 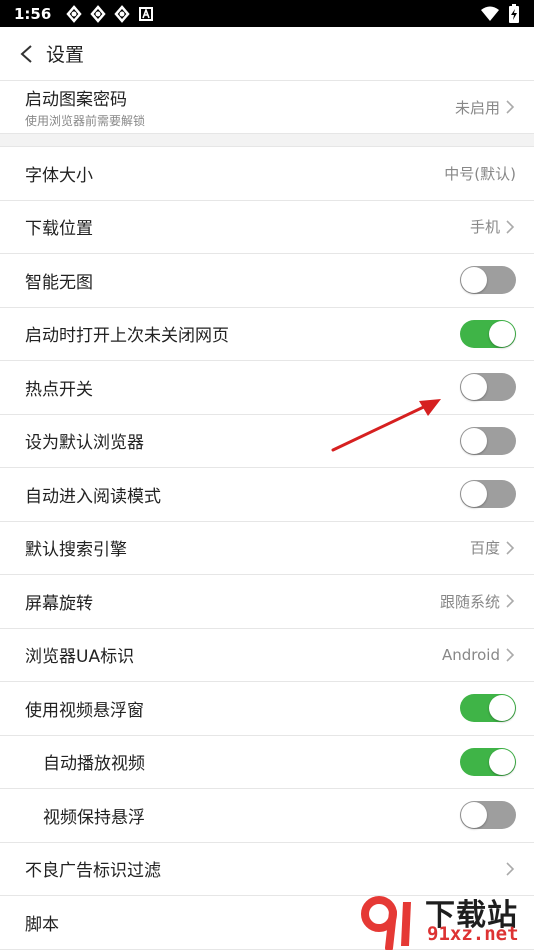 What do you see at coordinates (480, 173) in the screenshot?
I see `setting-value: 中号(默认)` at bounding box center [480, 173].